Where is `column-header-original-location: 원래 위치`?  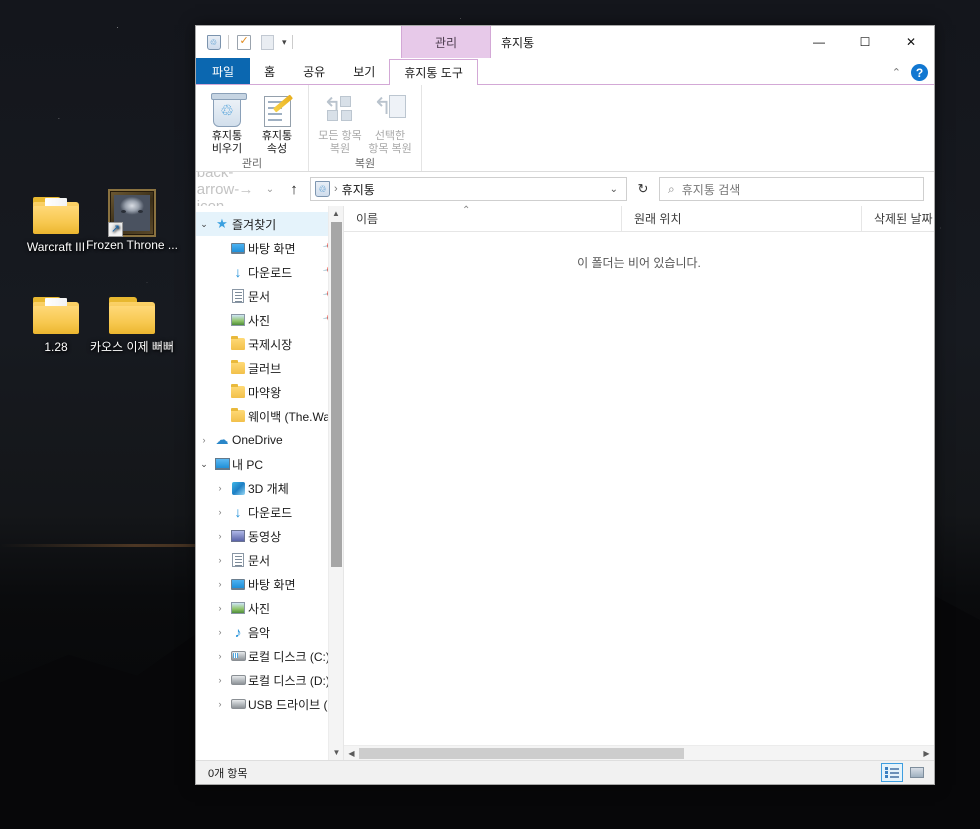
column-header-original-location: 원래 위치 is located at coordinates (741, 218).